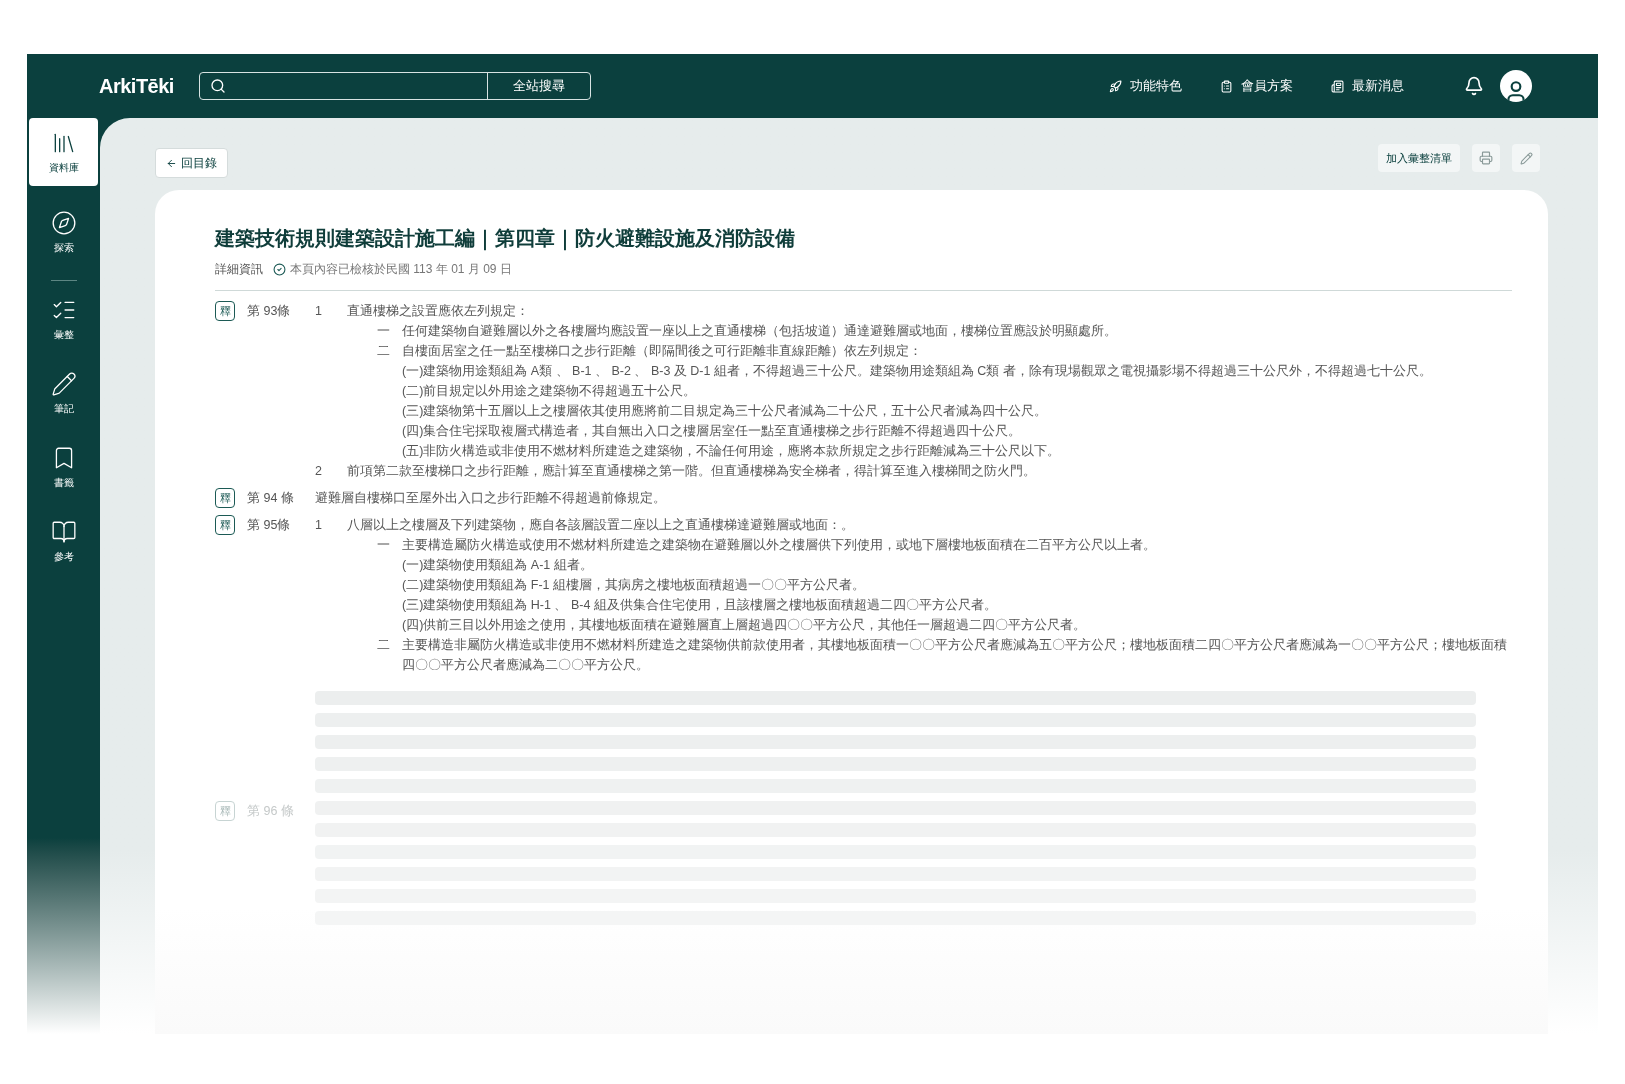  I want to click on clause-text: 前項第二款至樓梯口之步行距離，應計算至直通樓梯之第一階。但直通樓梯為安全梯者，得計算至進入樓梯間之防火門。, so click(691, 471).